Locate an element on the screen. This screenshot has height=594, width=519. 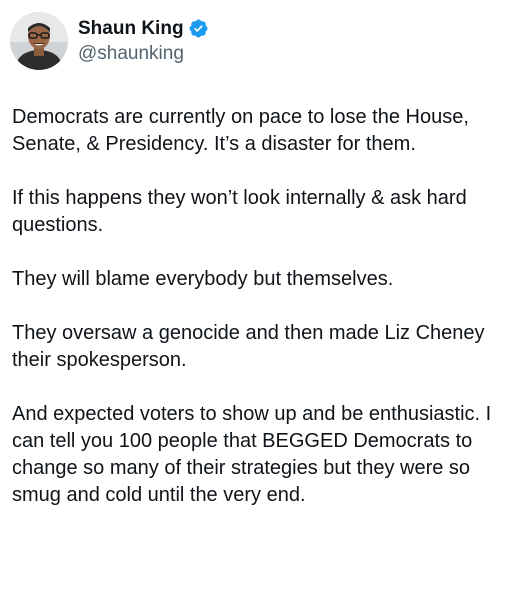
author-info: Shaun King @shaunking is located at coordinates (143, 41).